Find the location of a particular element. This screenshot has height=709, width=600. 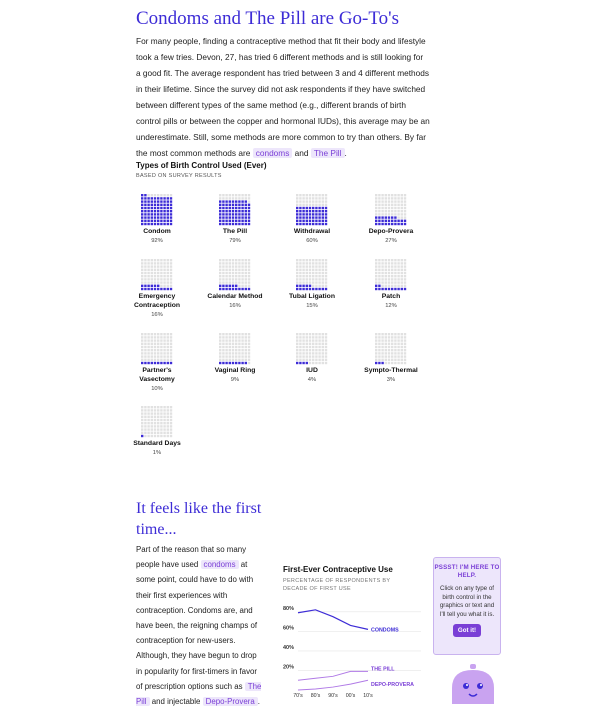

waffle-label: Condom is located at coordinates (157, 231).